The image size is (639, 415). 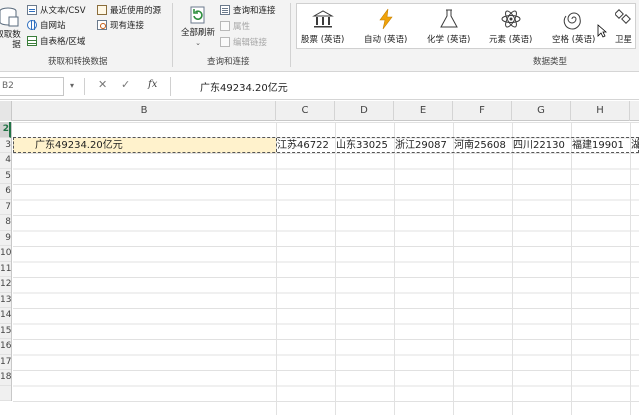 What do you see at coordinates (125, 84) in the screenshot?
I see `confirm-icon: ✓` at bounding box center [125, 84].